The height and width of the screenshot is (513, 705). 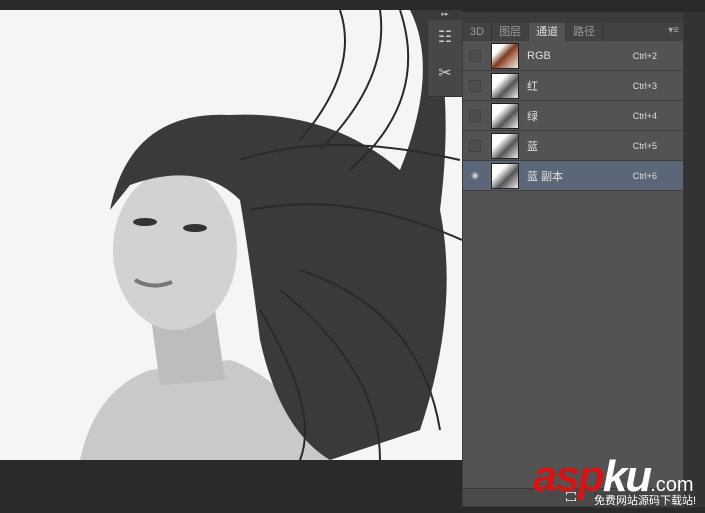 I want to click on tab-channels: 通道, so click(x=548, y=32).